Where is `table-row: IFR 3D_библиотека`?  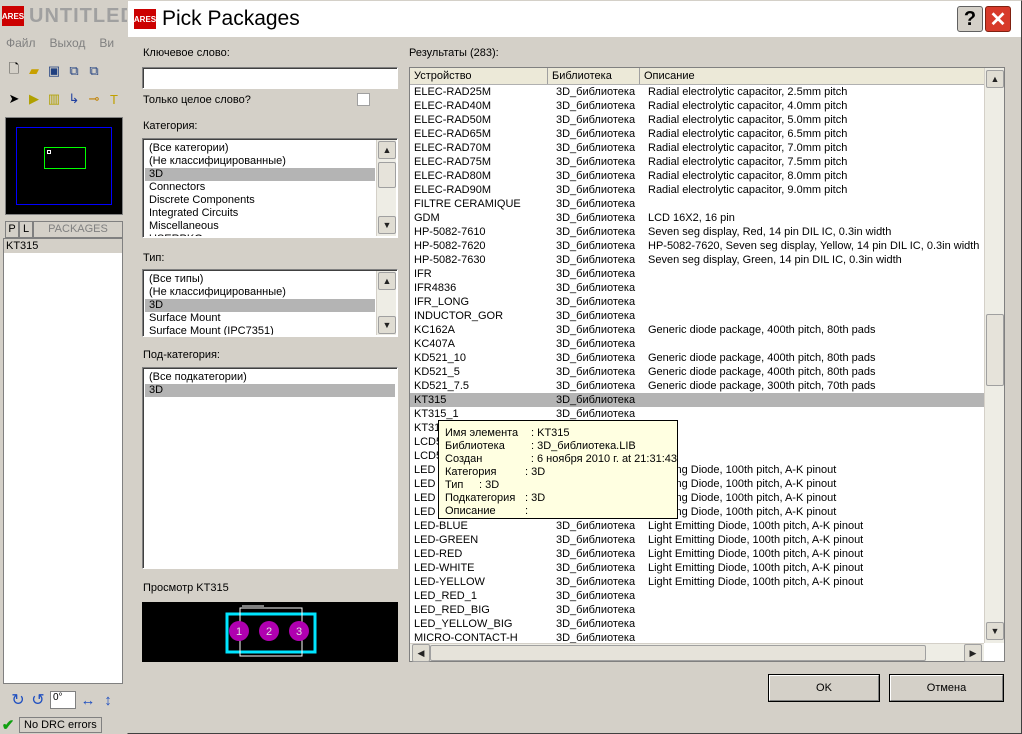
table-row: IFR 3D_библиотека is located at coordinates (697, 274).